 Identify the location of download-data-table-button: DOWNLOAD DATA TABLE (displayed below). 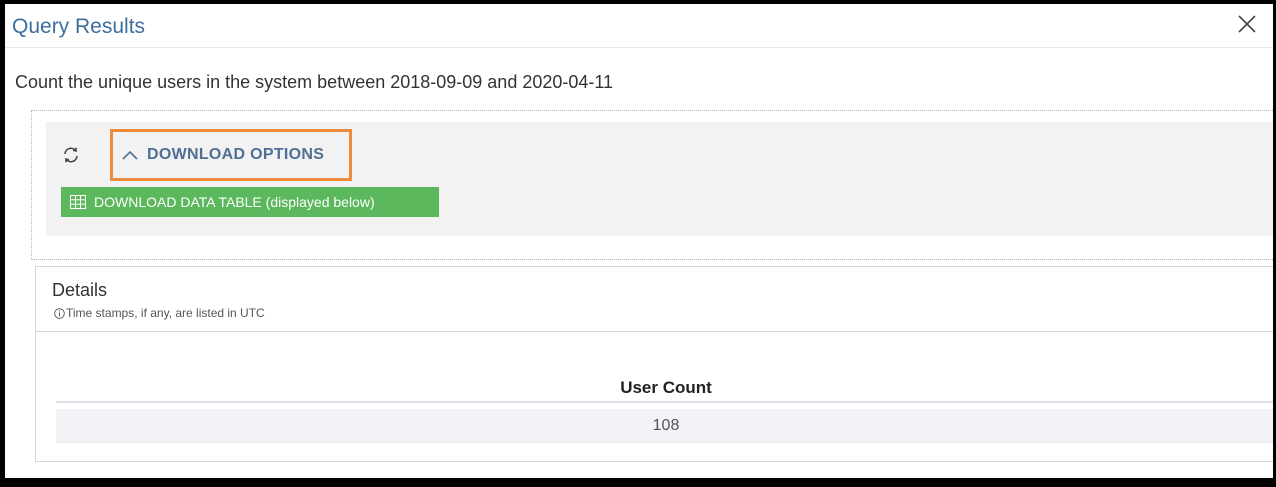
(250, 202).